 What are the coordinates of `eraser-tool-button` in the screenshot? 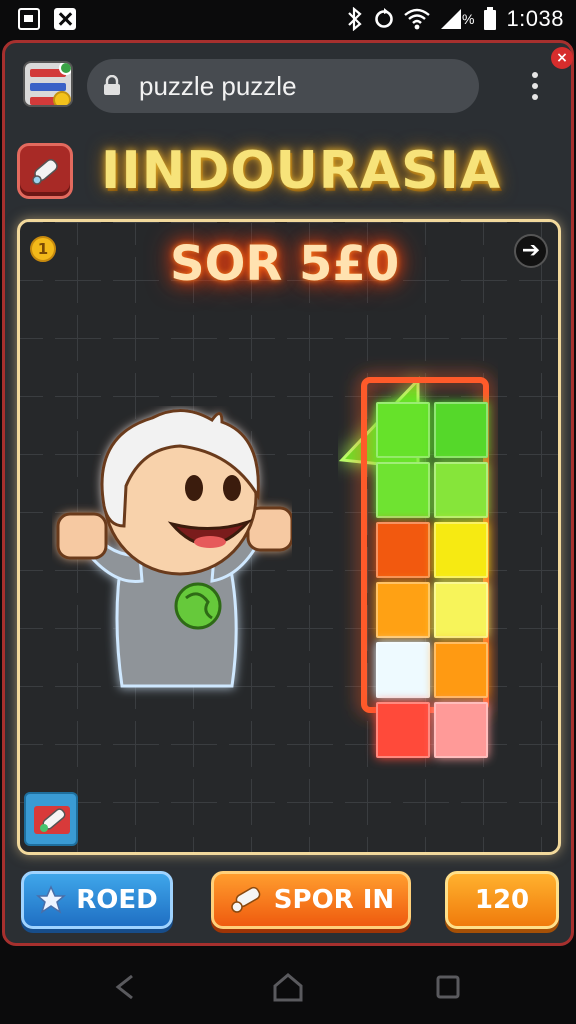 It's located at (51, 819).